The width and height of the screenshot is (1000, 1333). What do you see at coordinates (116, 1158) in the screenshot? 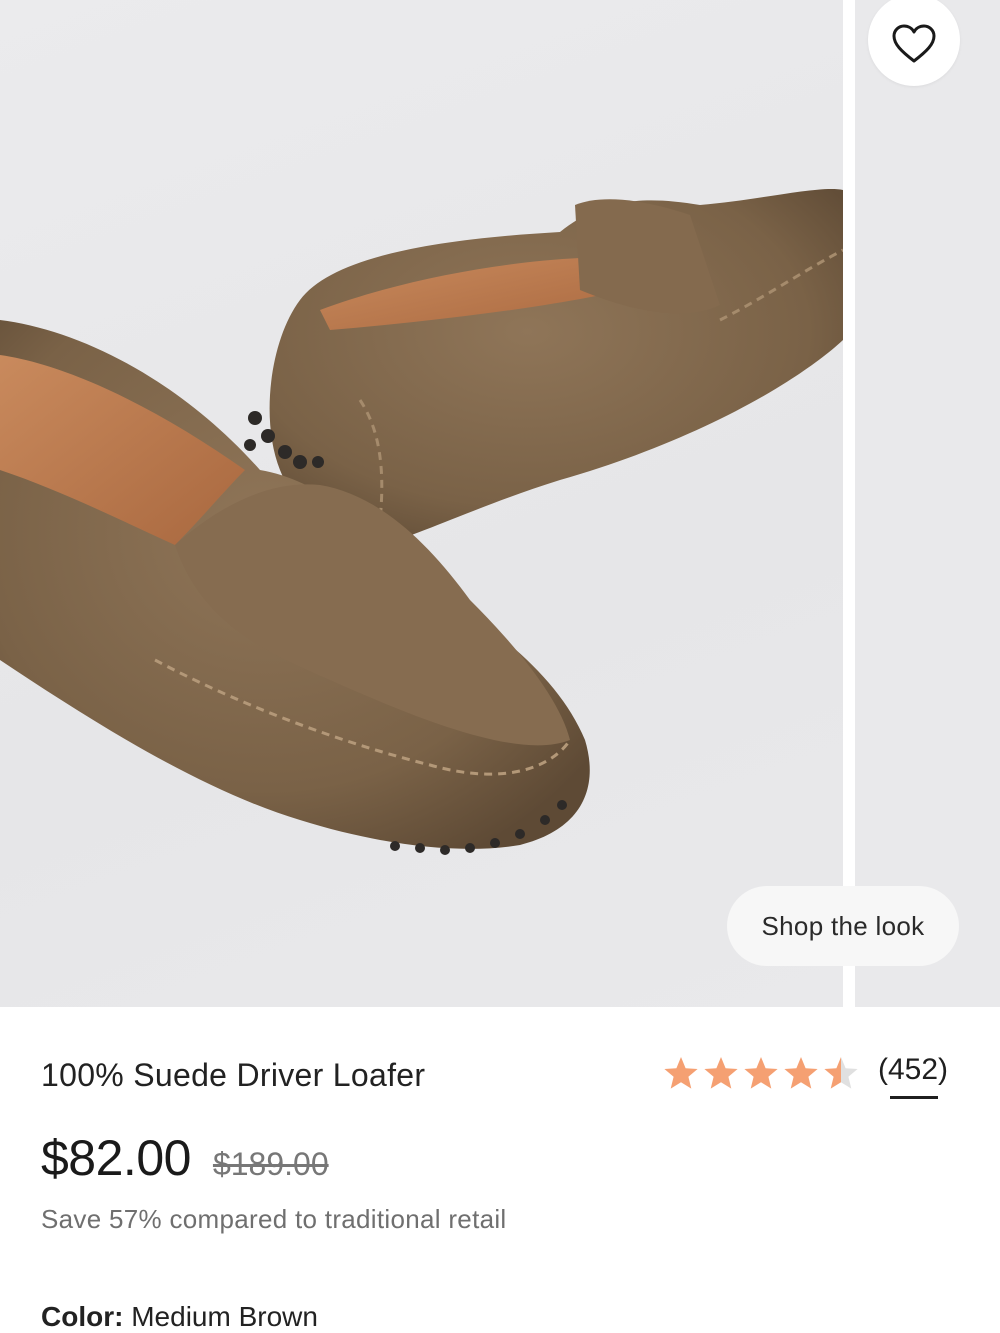
I see `sale-price: $82.00` at bounding box center [116, 1158].